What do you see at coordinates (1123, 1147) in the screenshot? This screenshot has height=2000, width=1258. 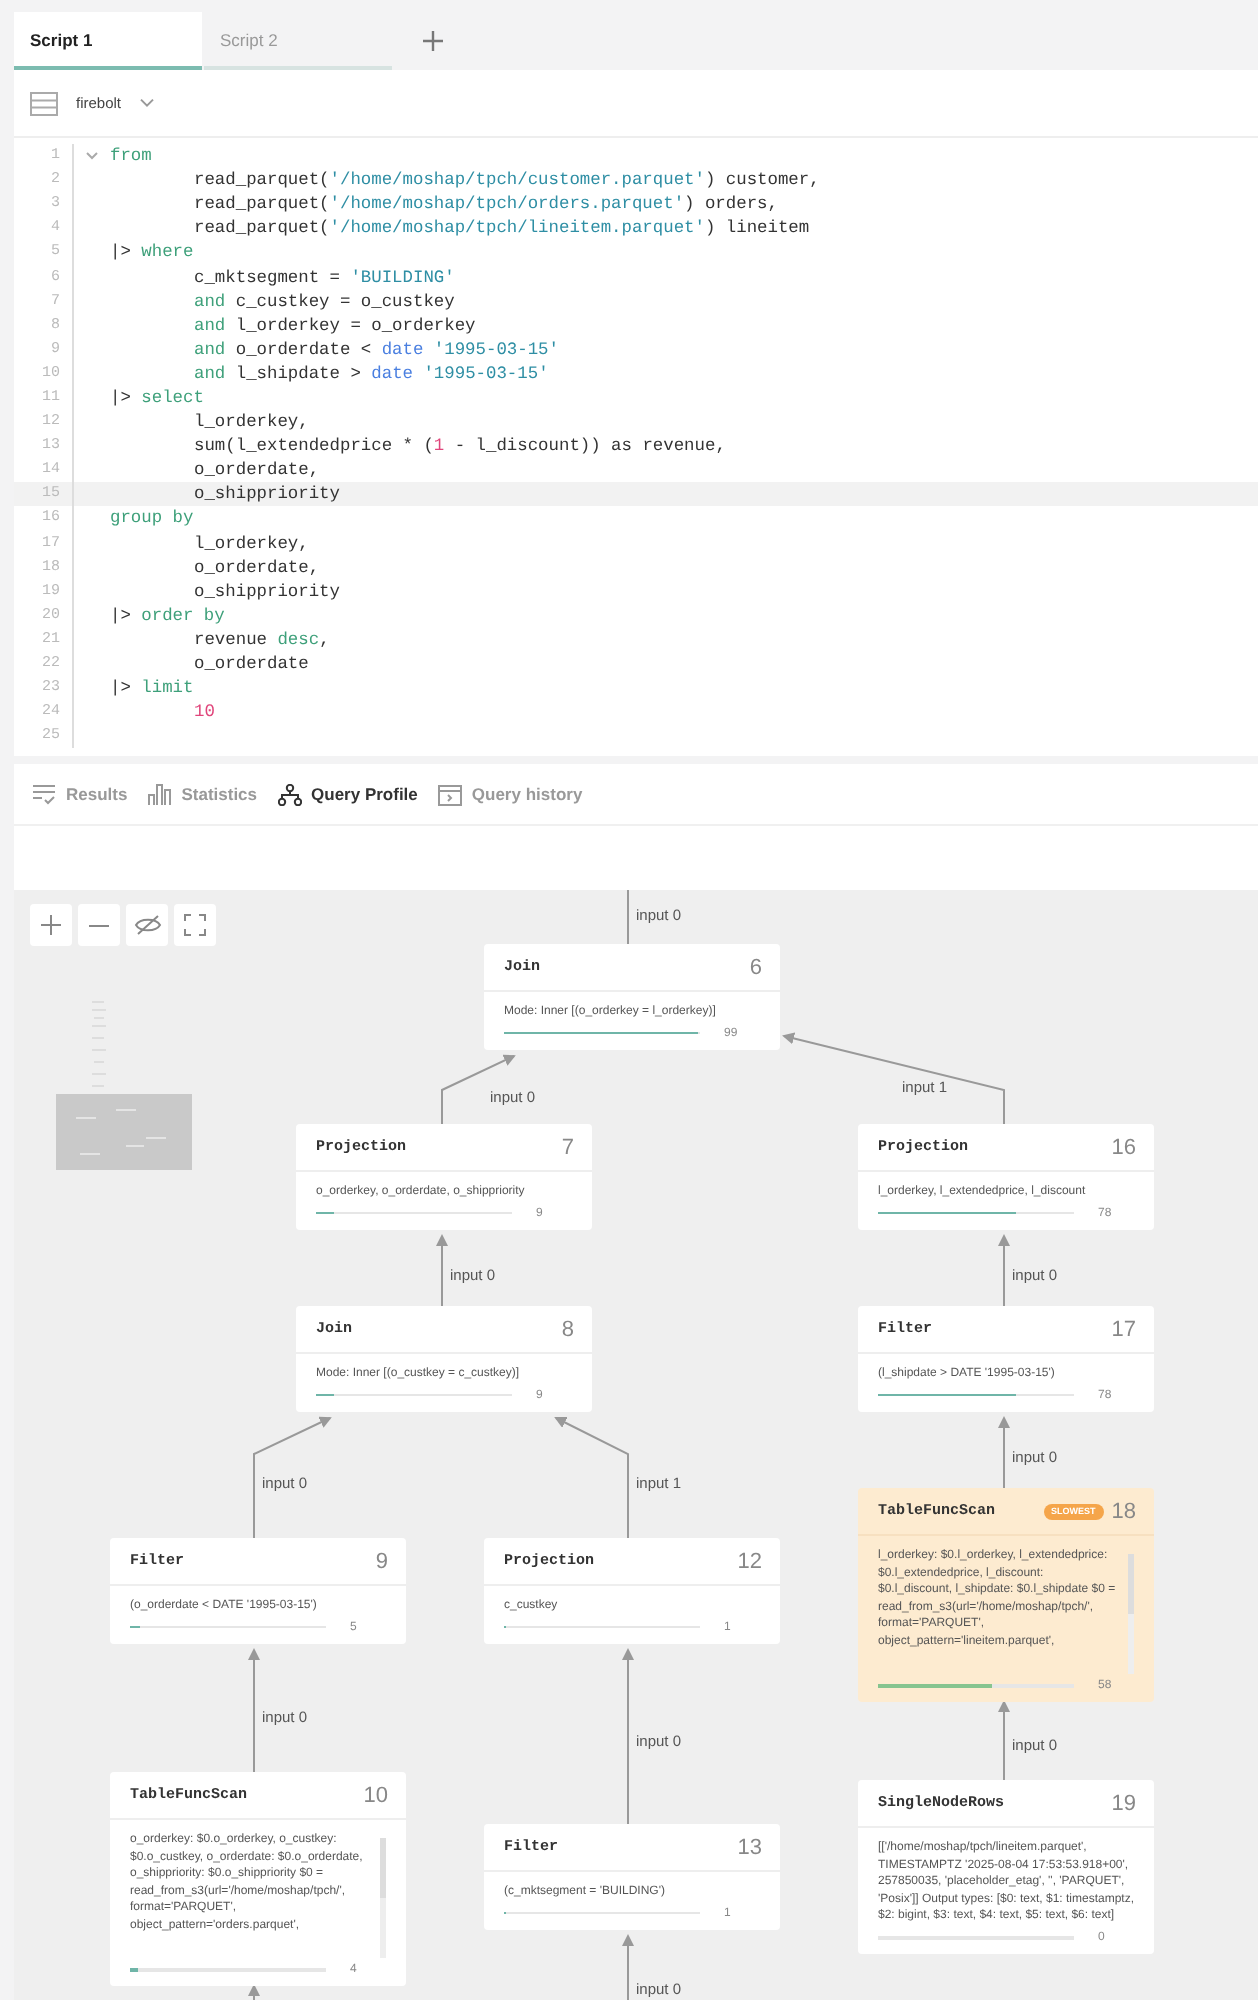 I see `node-number: 16` at bounding box center [1123, 1147].